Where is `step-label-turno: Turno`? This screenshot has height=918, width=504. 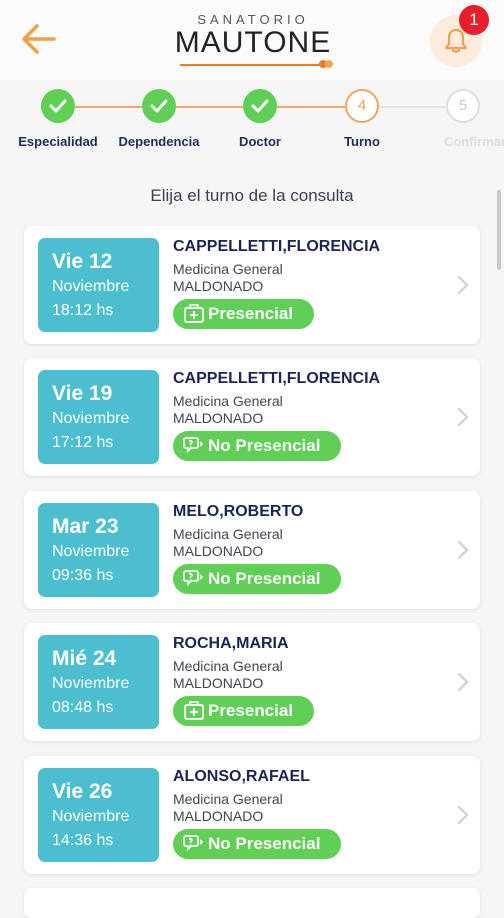 step-label-turno: Turno is located at coordinates (362, 141).